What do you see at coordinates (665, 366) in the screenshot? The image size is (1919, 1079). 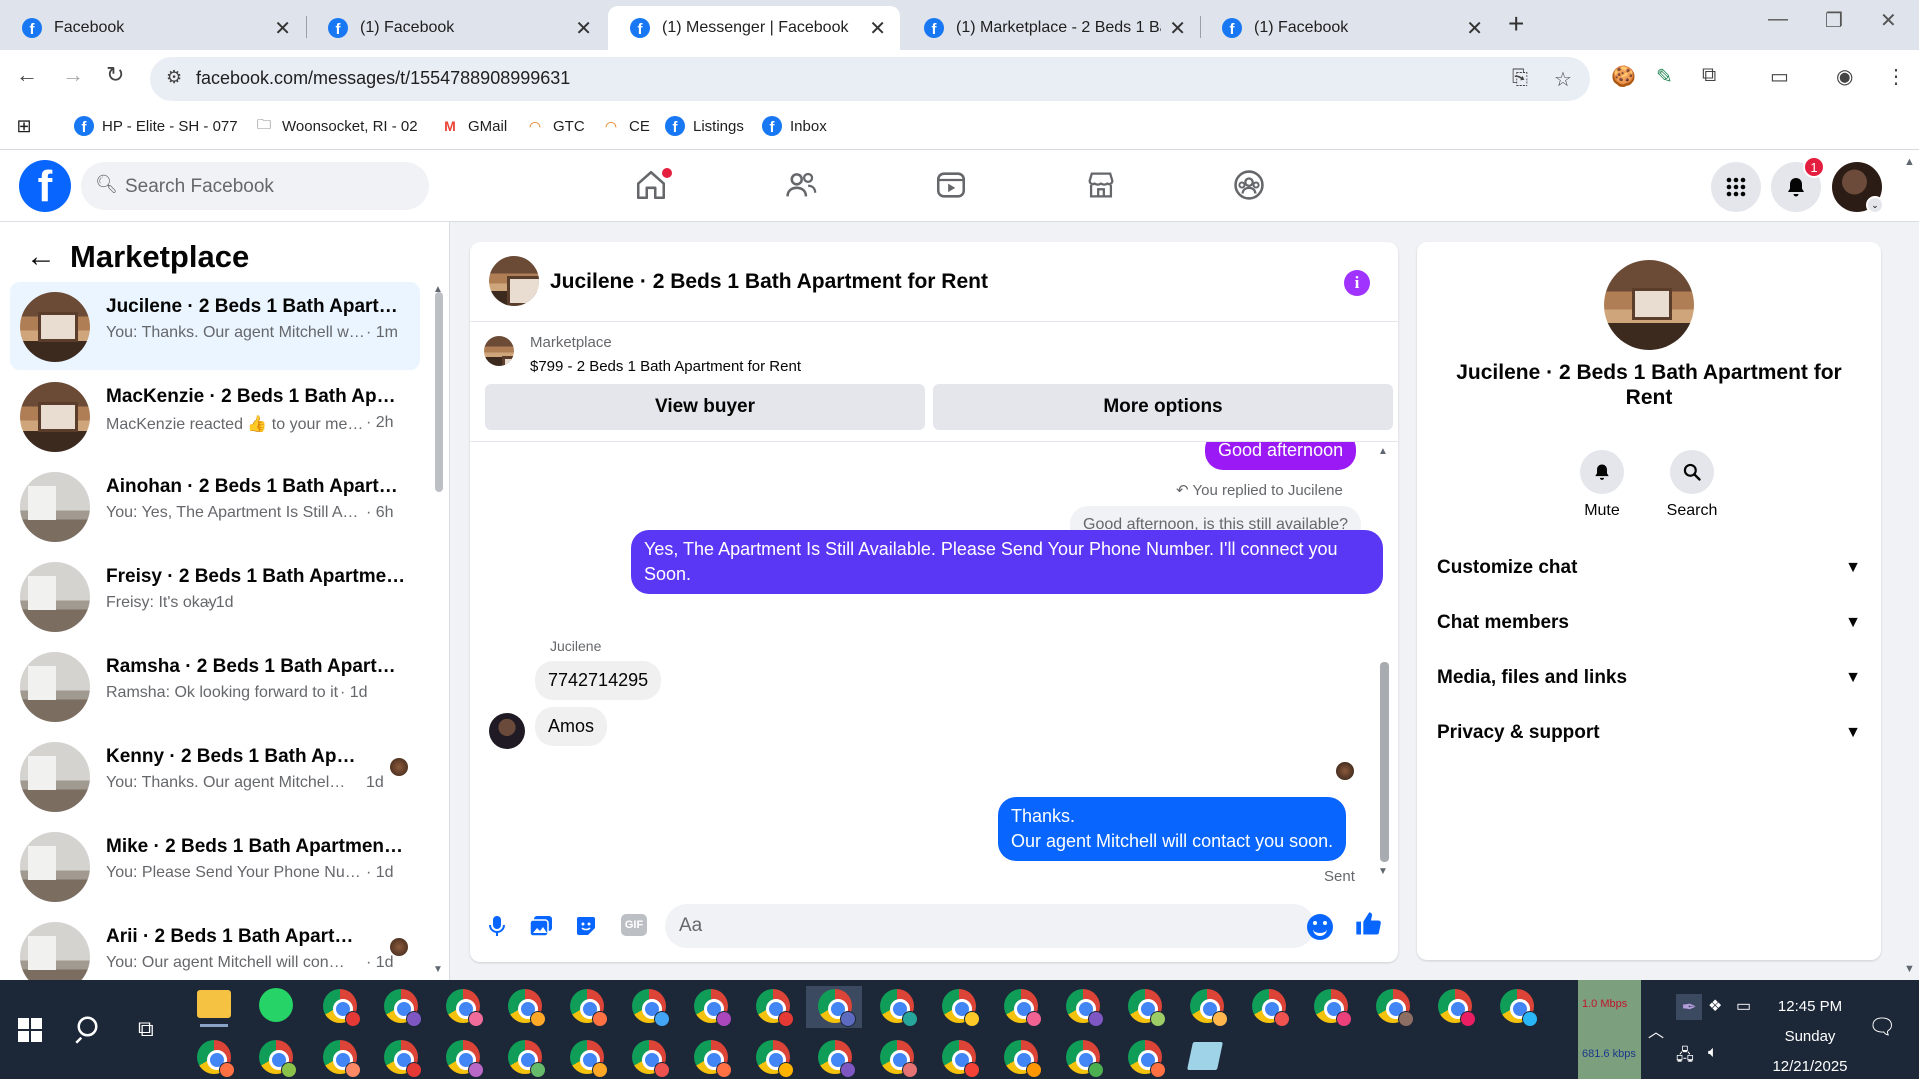 I see `listing-title: $799 - 2 Beds 1 Bath Apartment for Rent` at bounding box center [665, 366].